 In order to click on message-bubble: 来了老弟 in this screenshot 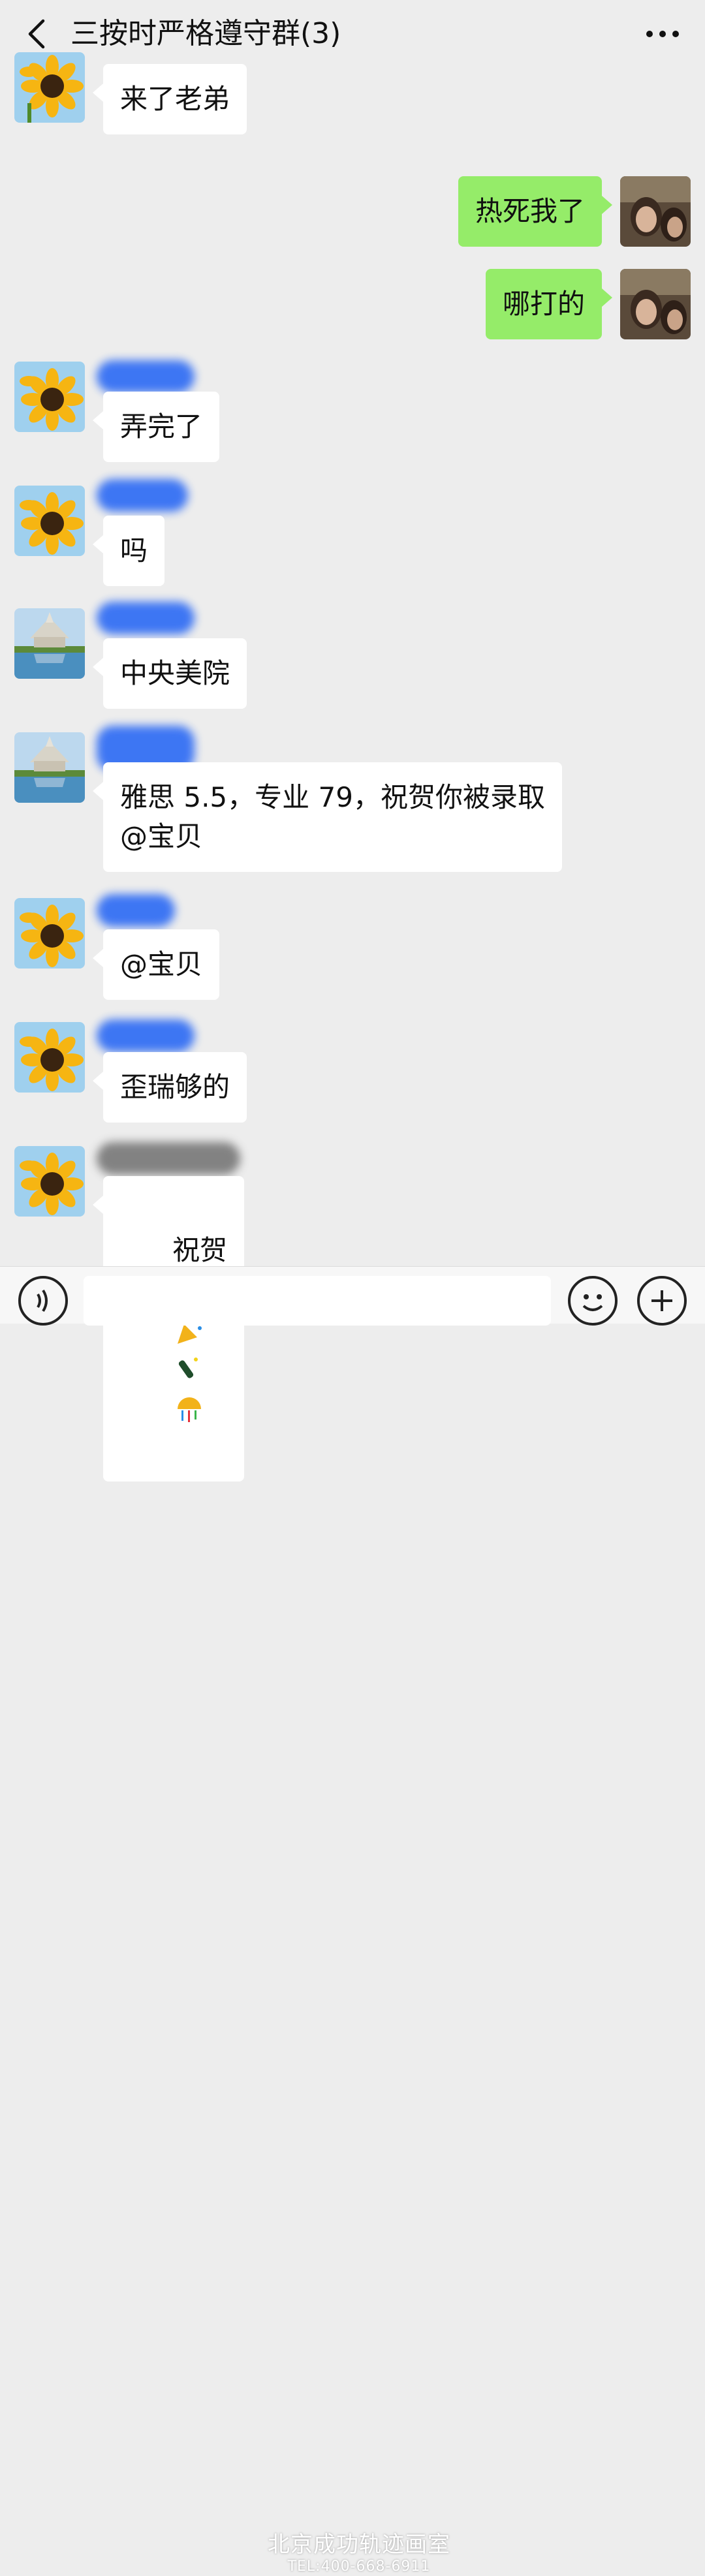, I will do `click(169, 99)`.